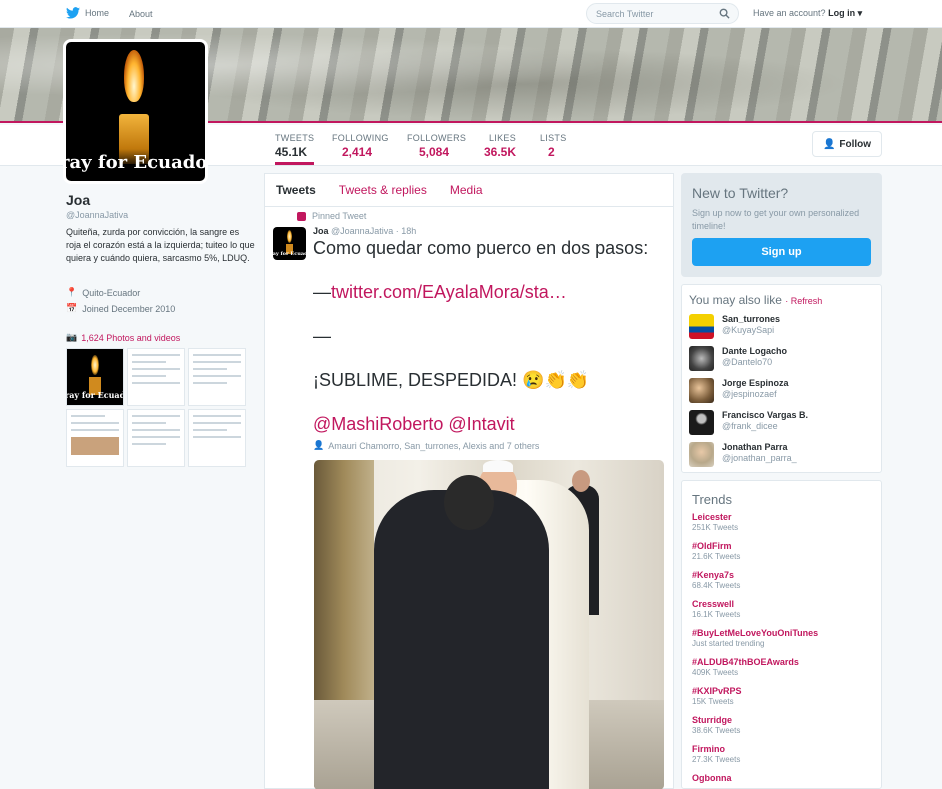  Describe the element at coordinates (739, 390) in the screenshot. I see `suggested-user: Jorge Espinoza @jespinozaef` at that location.